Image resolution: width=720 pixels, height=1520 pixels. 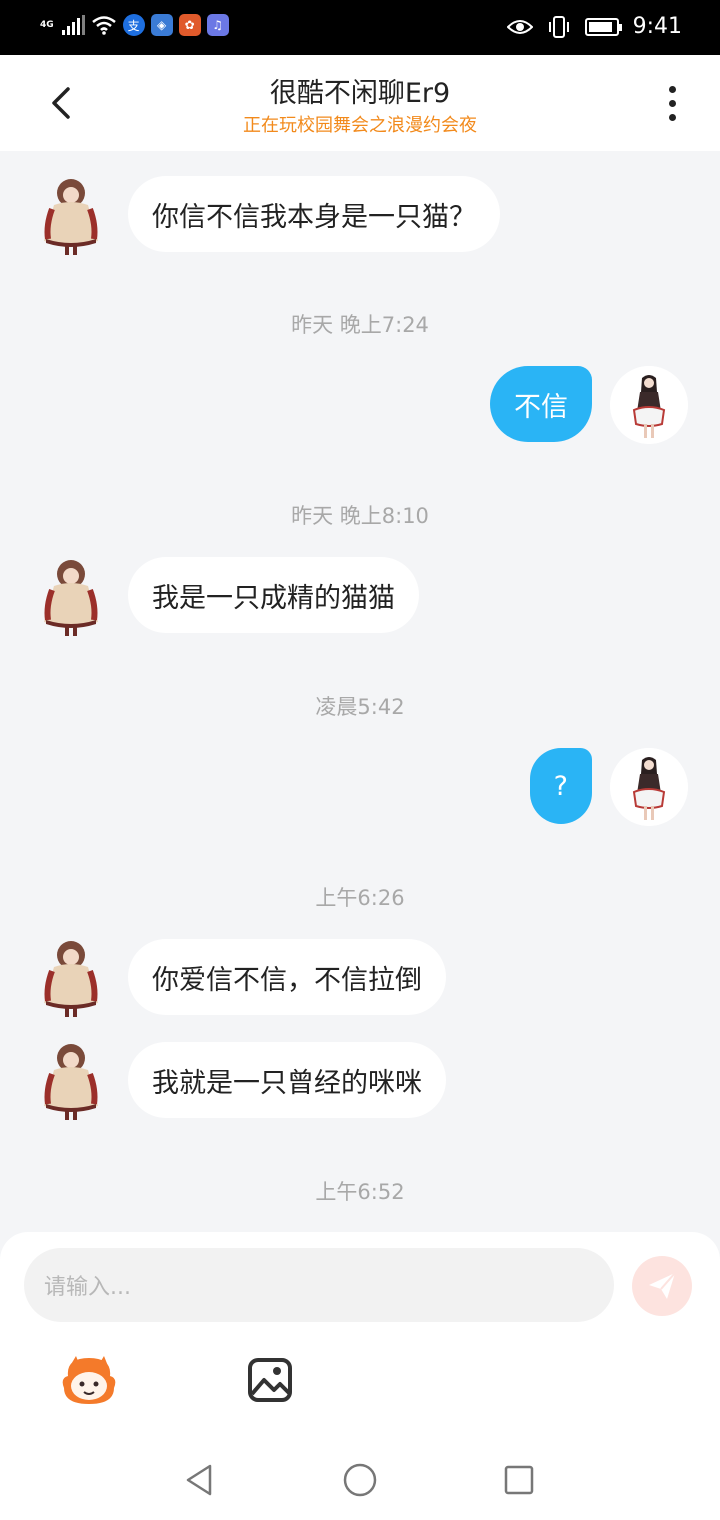 I want to click on battery-icon, so click(x=603, y=26).